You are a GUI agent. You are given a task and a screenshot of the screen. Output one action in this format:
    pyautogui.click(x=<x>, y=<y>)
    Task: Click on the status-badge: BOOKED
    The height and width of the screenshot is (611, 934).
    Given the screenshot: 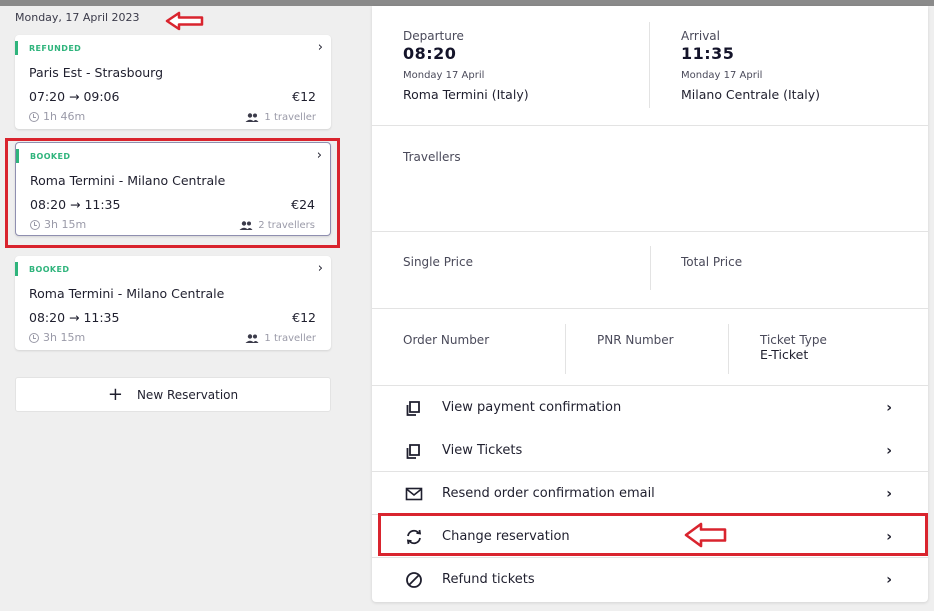 What is the action you would take?
    pyautogui.click(x=49, y=269)
    